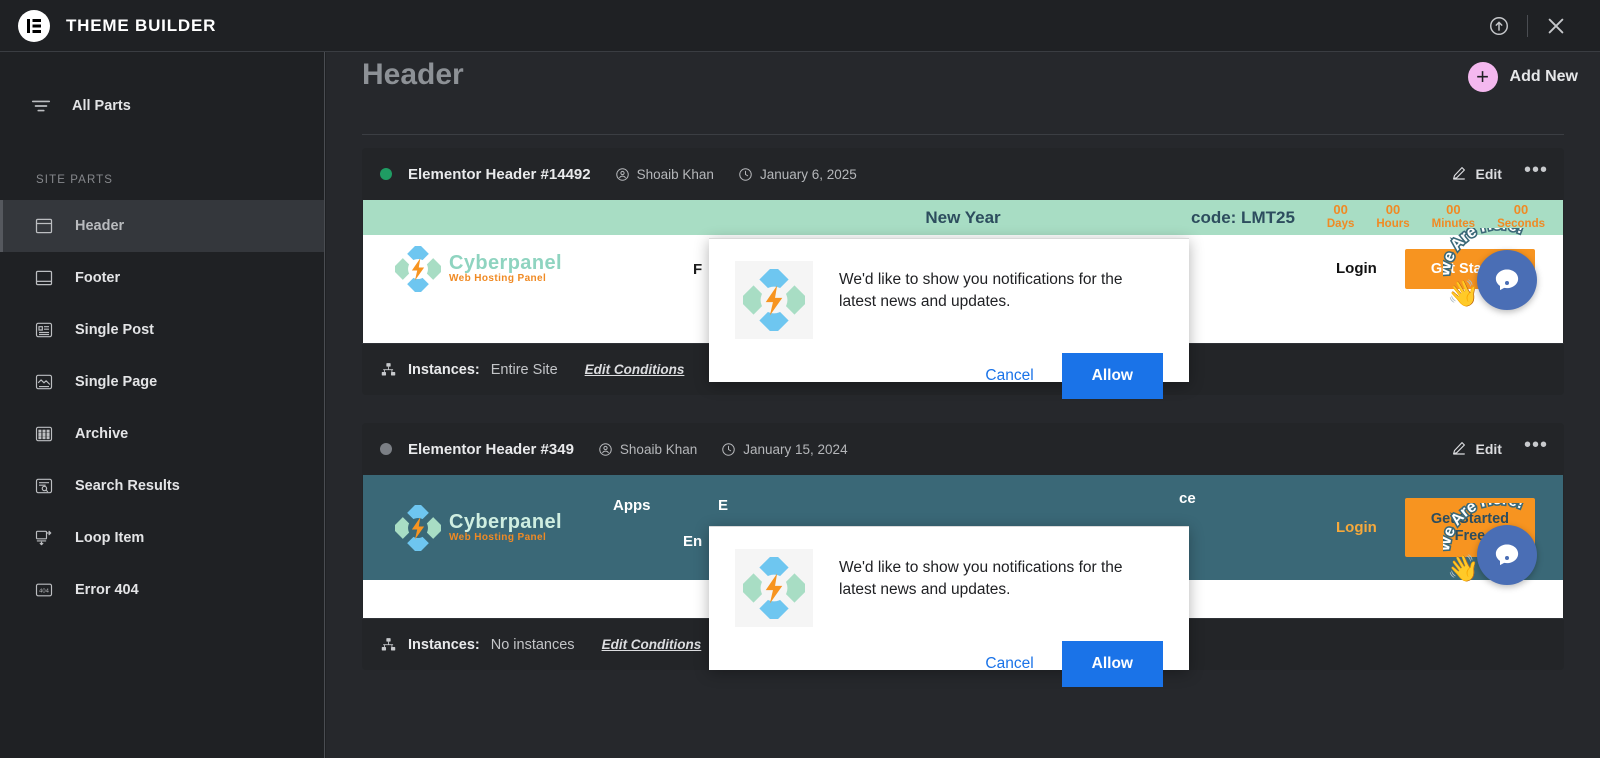 Image resolution: width=1600 pixels, height=758 pixels. What do you see at coordinates (1187, 498) in the screenshot?
I see `nav-link-partial-3: ce` at bounding box center [1187, 498].